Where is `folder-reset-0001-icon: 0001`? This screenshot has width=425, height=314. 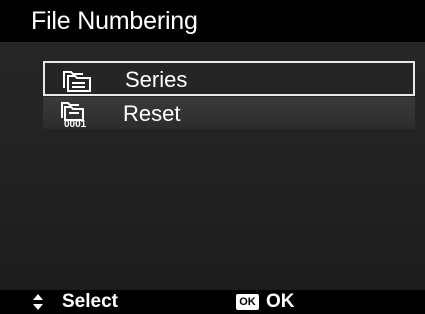 folder-reset-0001-icon: 0001 is located at coordinates (74, 115).